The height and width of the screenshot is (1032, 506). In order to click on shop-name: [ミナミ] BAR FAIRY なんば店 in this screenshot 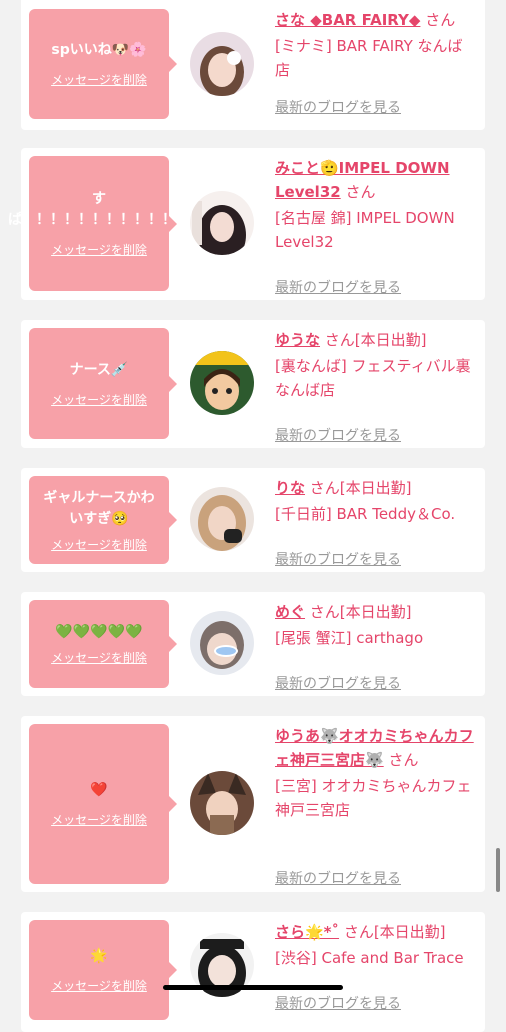, I will do `click(369, 58)`.